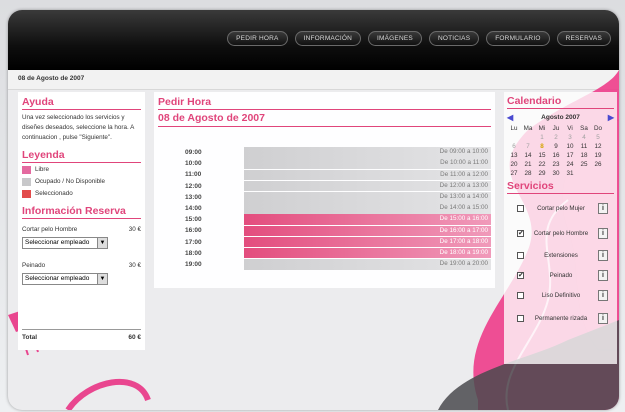 This screenshot has height=412, width=625. I want to click on calendar-day: 4, so click(584, 137).